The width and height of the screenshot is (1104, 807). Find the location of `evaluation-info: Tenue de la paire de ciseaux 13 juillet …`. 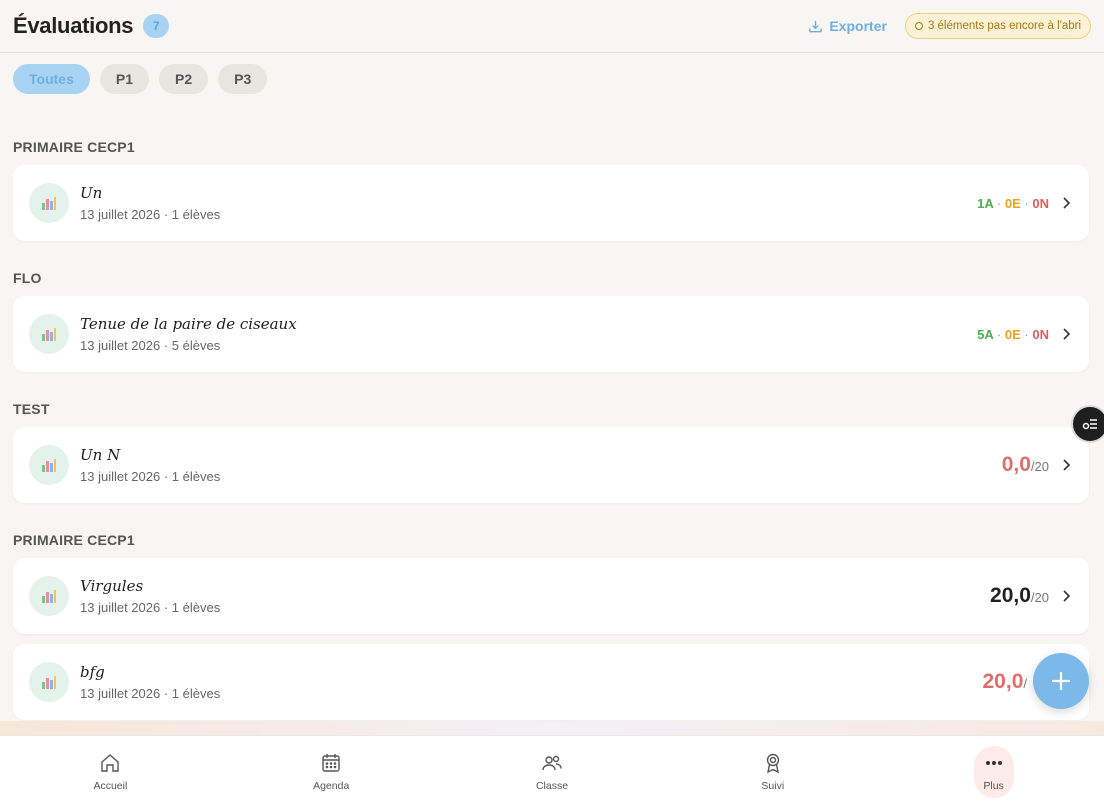

evaluation-info: Tenue de la paire de ciseaux 13 juillet … is located at coordinates (188, 334).